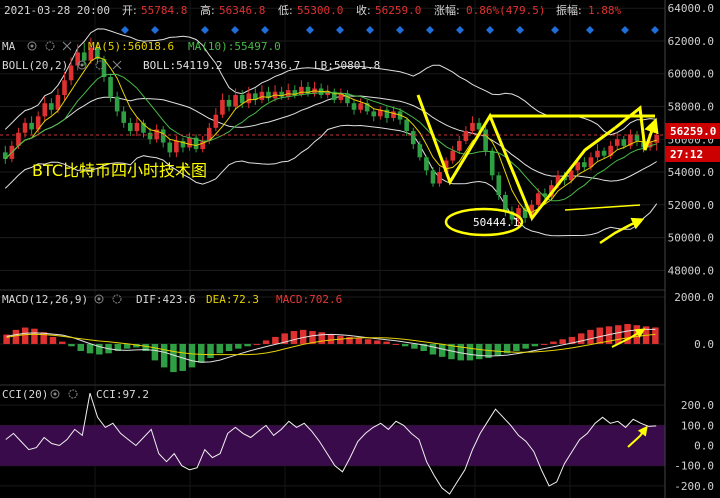  I want to click on y-tick-label: 52000.0, so click(691, 205).